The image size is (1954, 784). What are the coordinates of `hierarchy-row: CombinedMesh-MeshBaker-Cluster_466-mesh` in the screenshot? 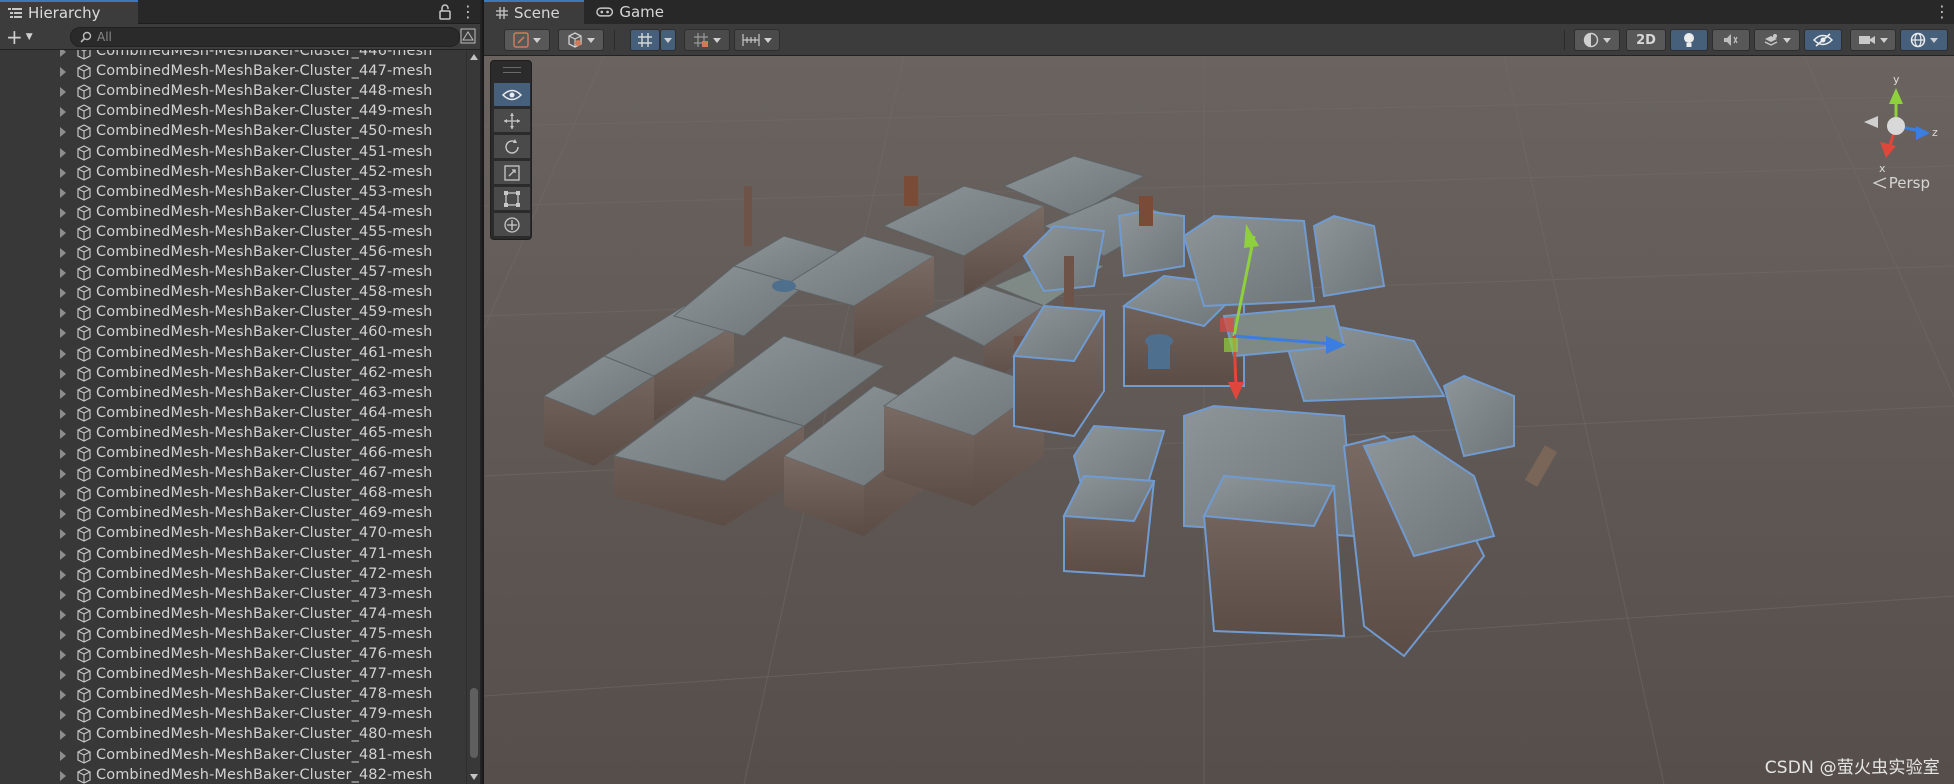 It's located at (233, 454).